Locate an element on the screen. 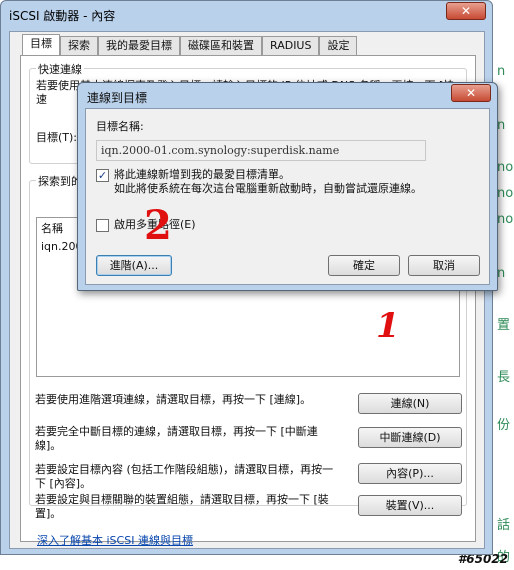  tab-favorite-targets: 我的最愛目標 is located at coordinates (139, 46).